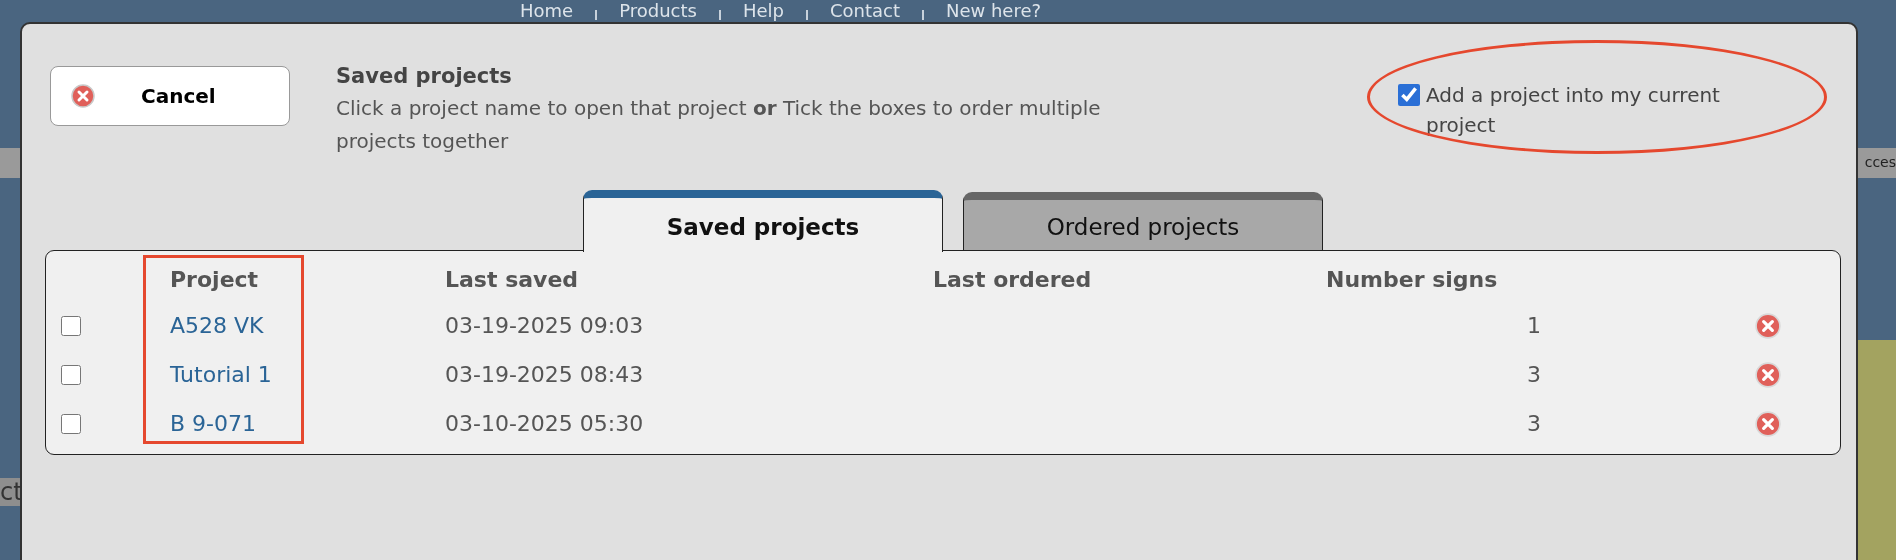 The width and height of the screenshot is (1896, 560). What do you see at coordinates (83, 96) in the screenshot?
I see `close-icon` at bounding box center [83, 96].